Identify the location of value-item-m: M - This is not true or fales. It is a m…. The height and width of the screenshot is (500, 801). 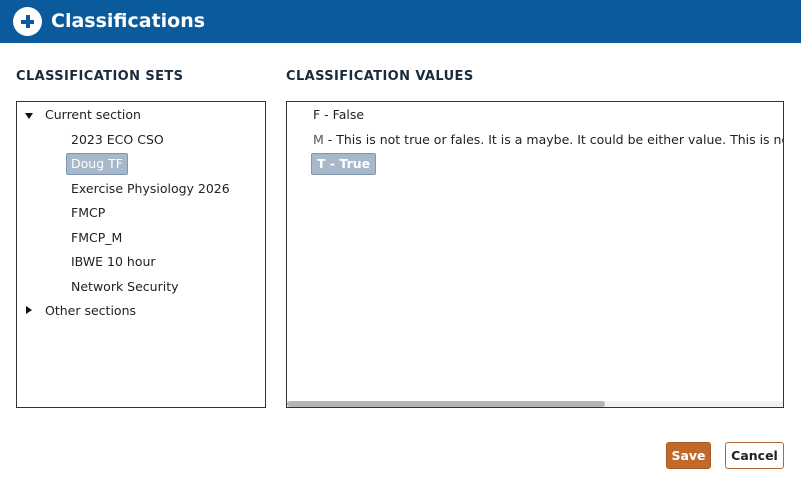
(548, 140).